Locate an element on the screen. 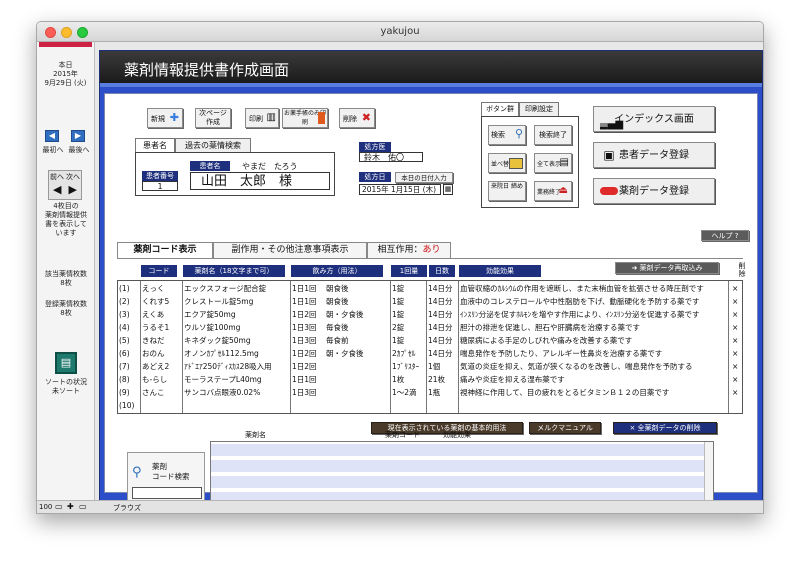  help-button: ヘルプ ? is located at coordinates (725, 235).